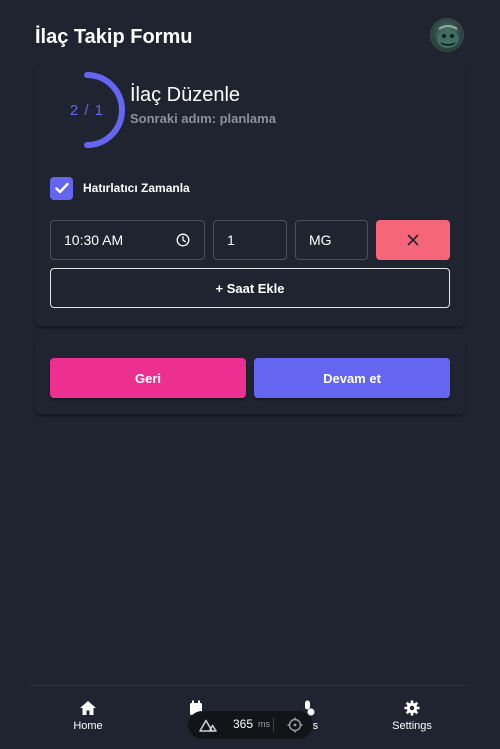 This screenshot has height=749, width=500. I want to click on navigation-card: Geri Devam et, so click(250, 377).